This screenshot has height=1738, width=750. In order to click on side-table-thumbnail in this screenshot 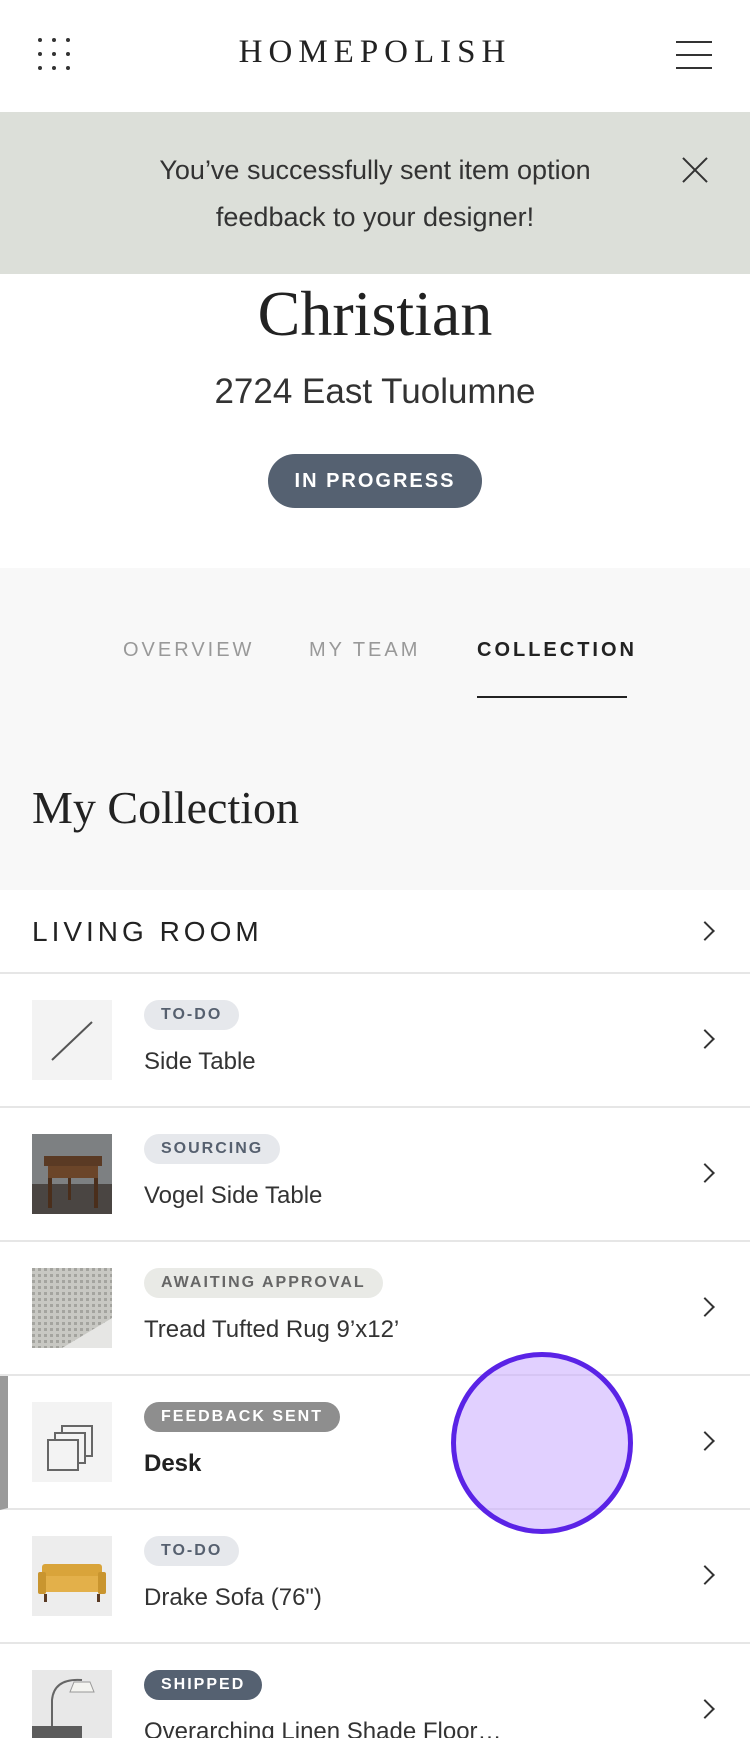, I will do `click(72, 1174)`.